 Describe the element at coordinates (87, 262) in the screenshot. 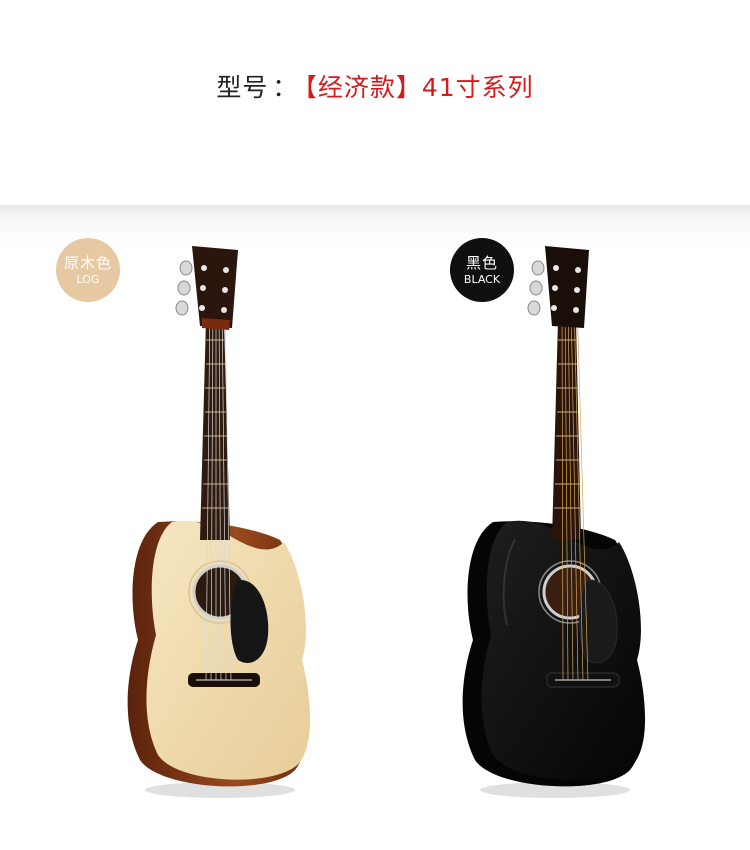

I see `color-name-zh: 原木色` at that location.